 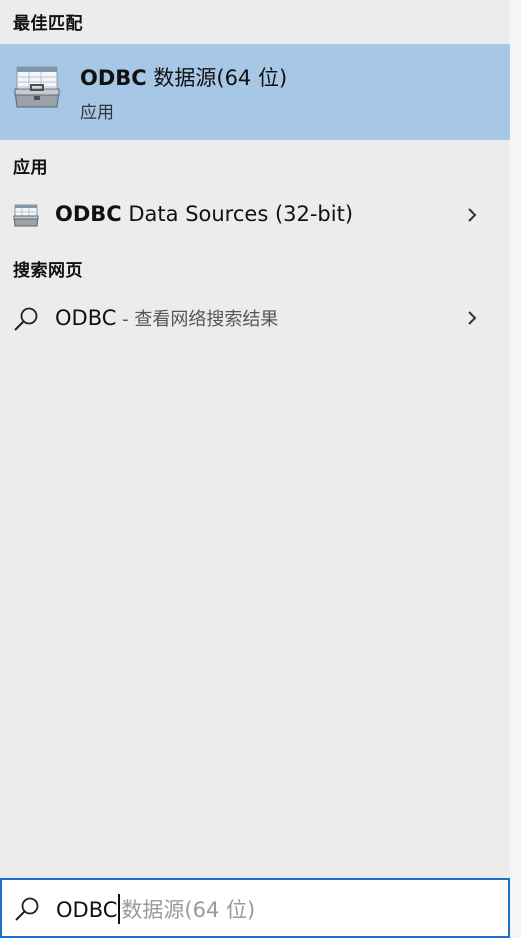 I want to click on section-web: 搜索网页, so click(x=48, y=271).